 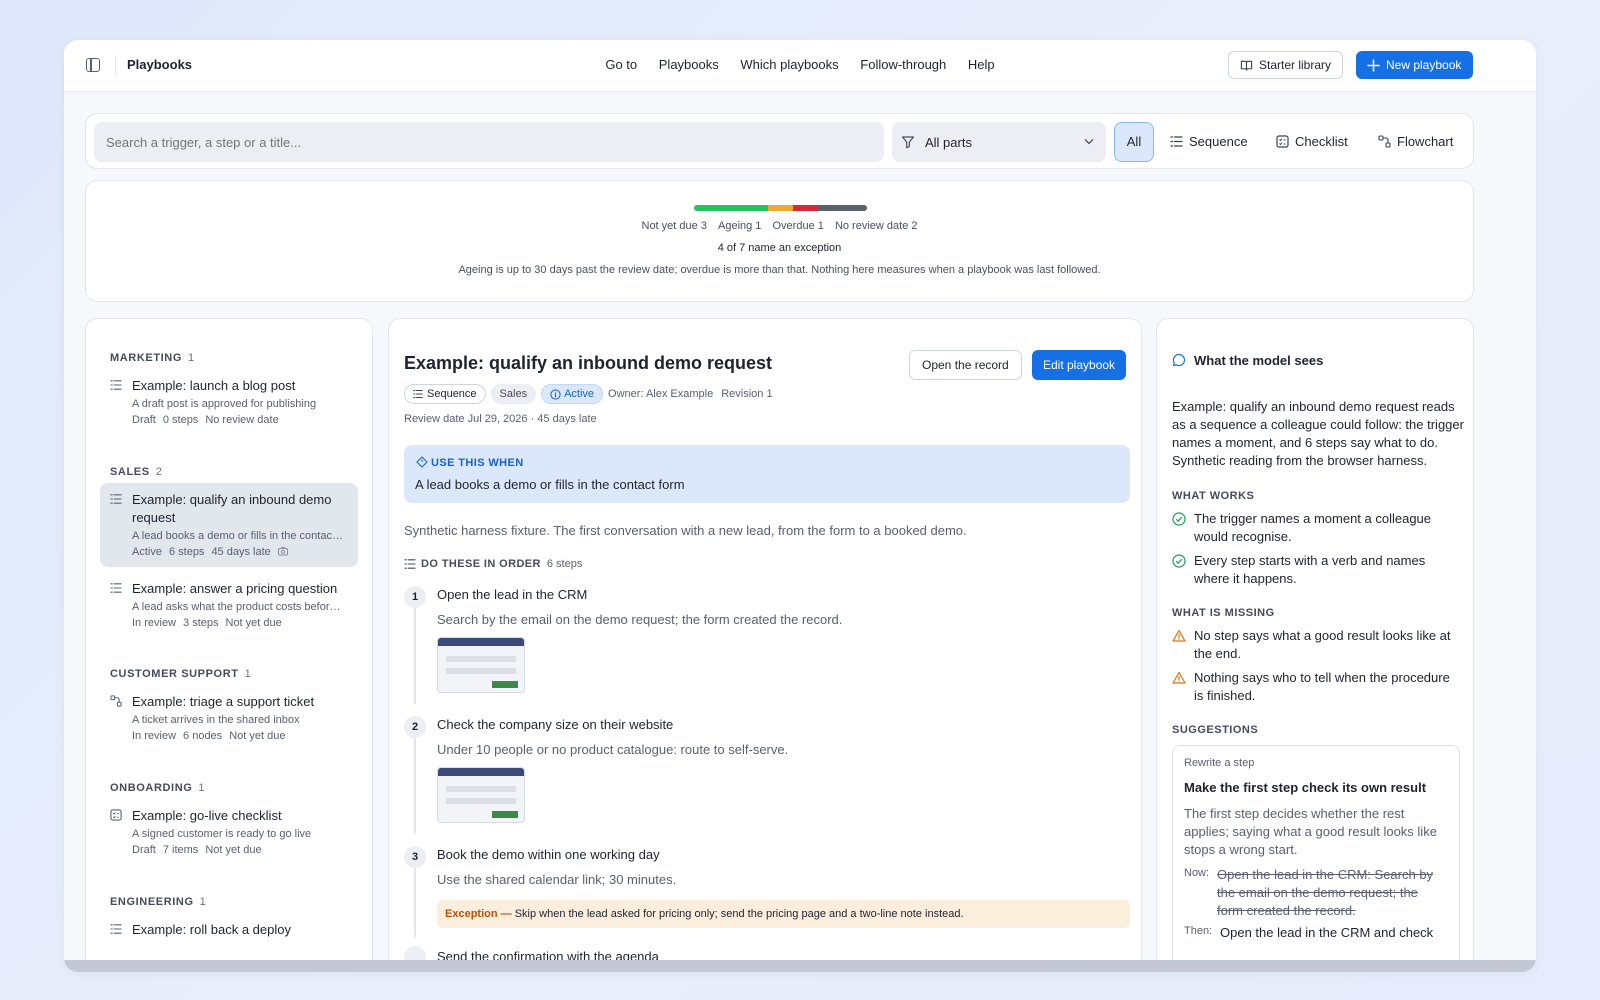 I want to click on group-name: ENGINEERING, so click(x=152, y=902).